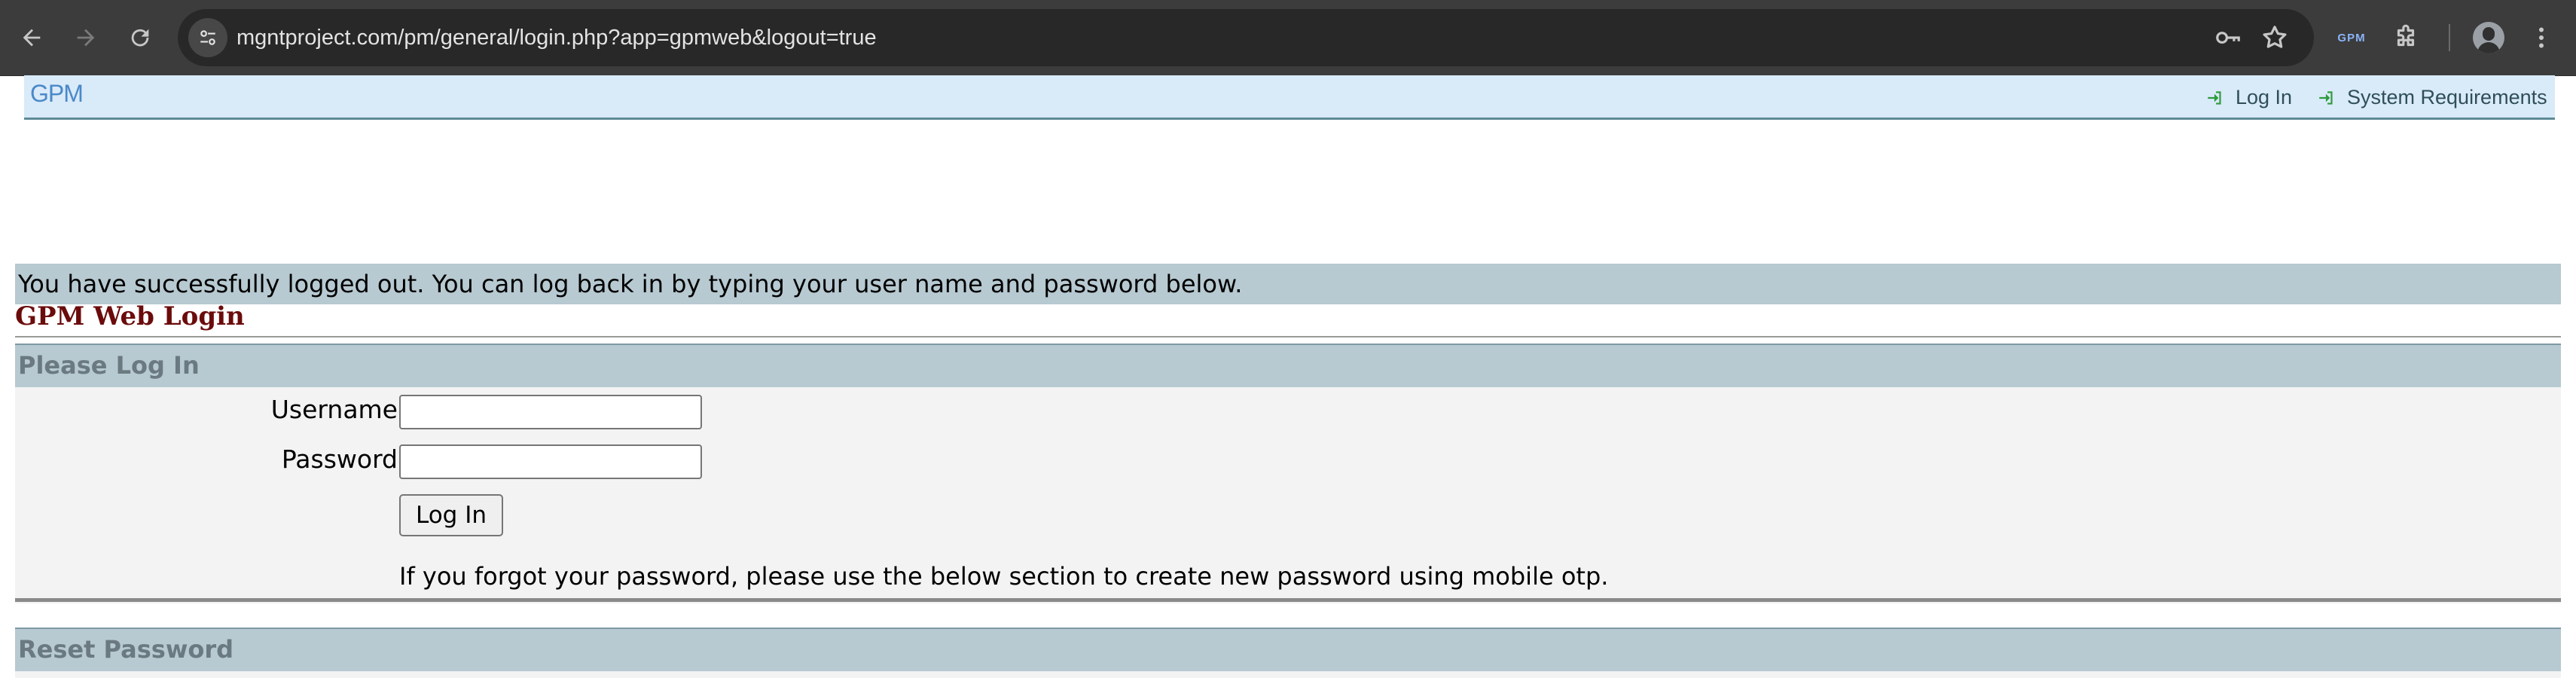 The image size is (2576, 678). Describe the element at coordinates (2450, 37) in the screenshot. I see `toolbar-divider` at that location.